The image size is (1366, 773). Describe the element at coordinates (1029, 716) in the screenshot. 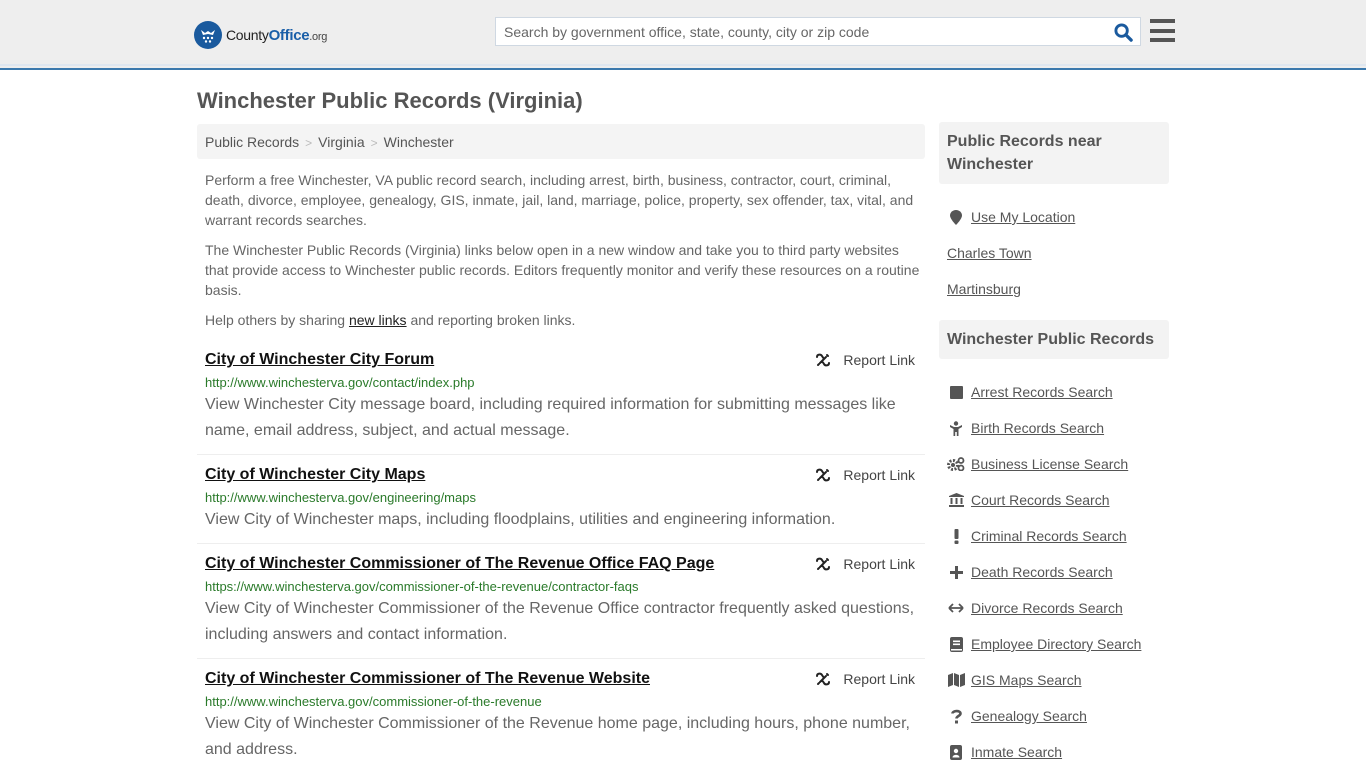

I see `genealogy-link: Genealogy Search` at that location.